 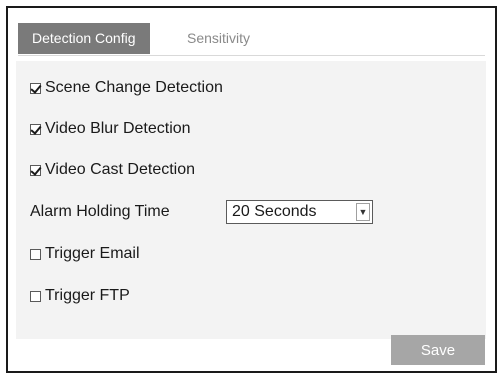 What do you see at coordinates (363, 212) in the screenshot?
I see `chevron-down-icon: ▼` at bounding box center [363, 212].